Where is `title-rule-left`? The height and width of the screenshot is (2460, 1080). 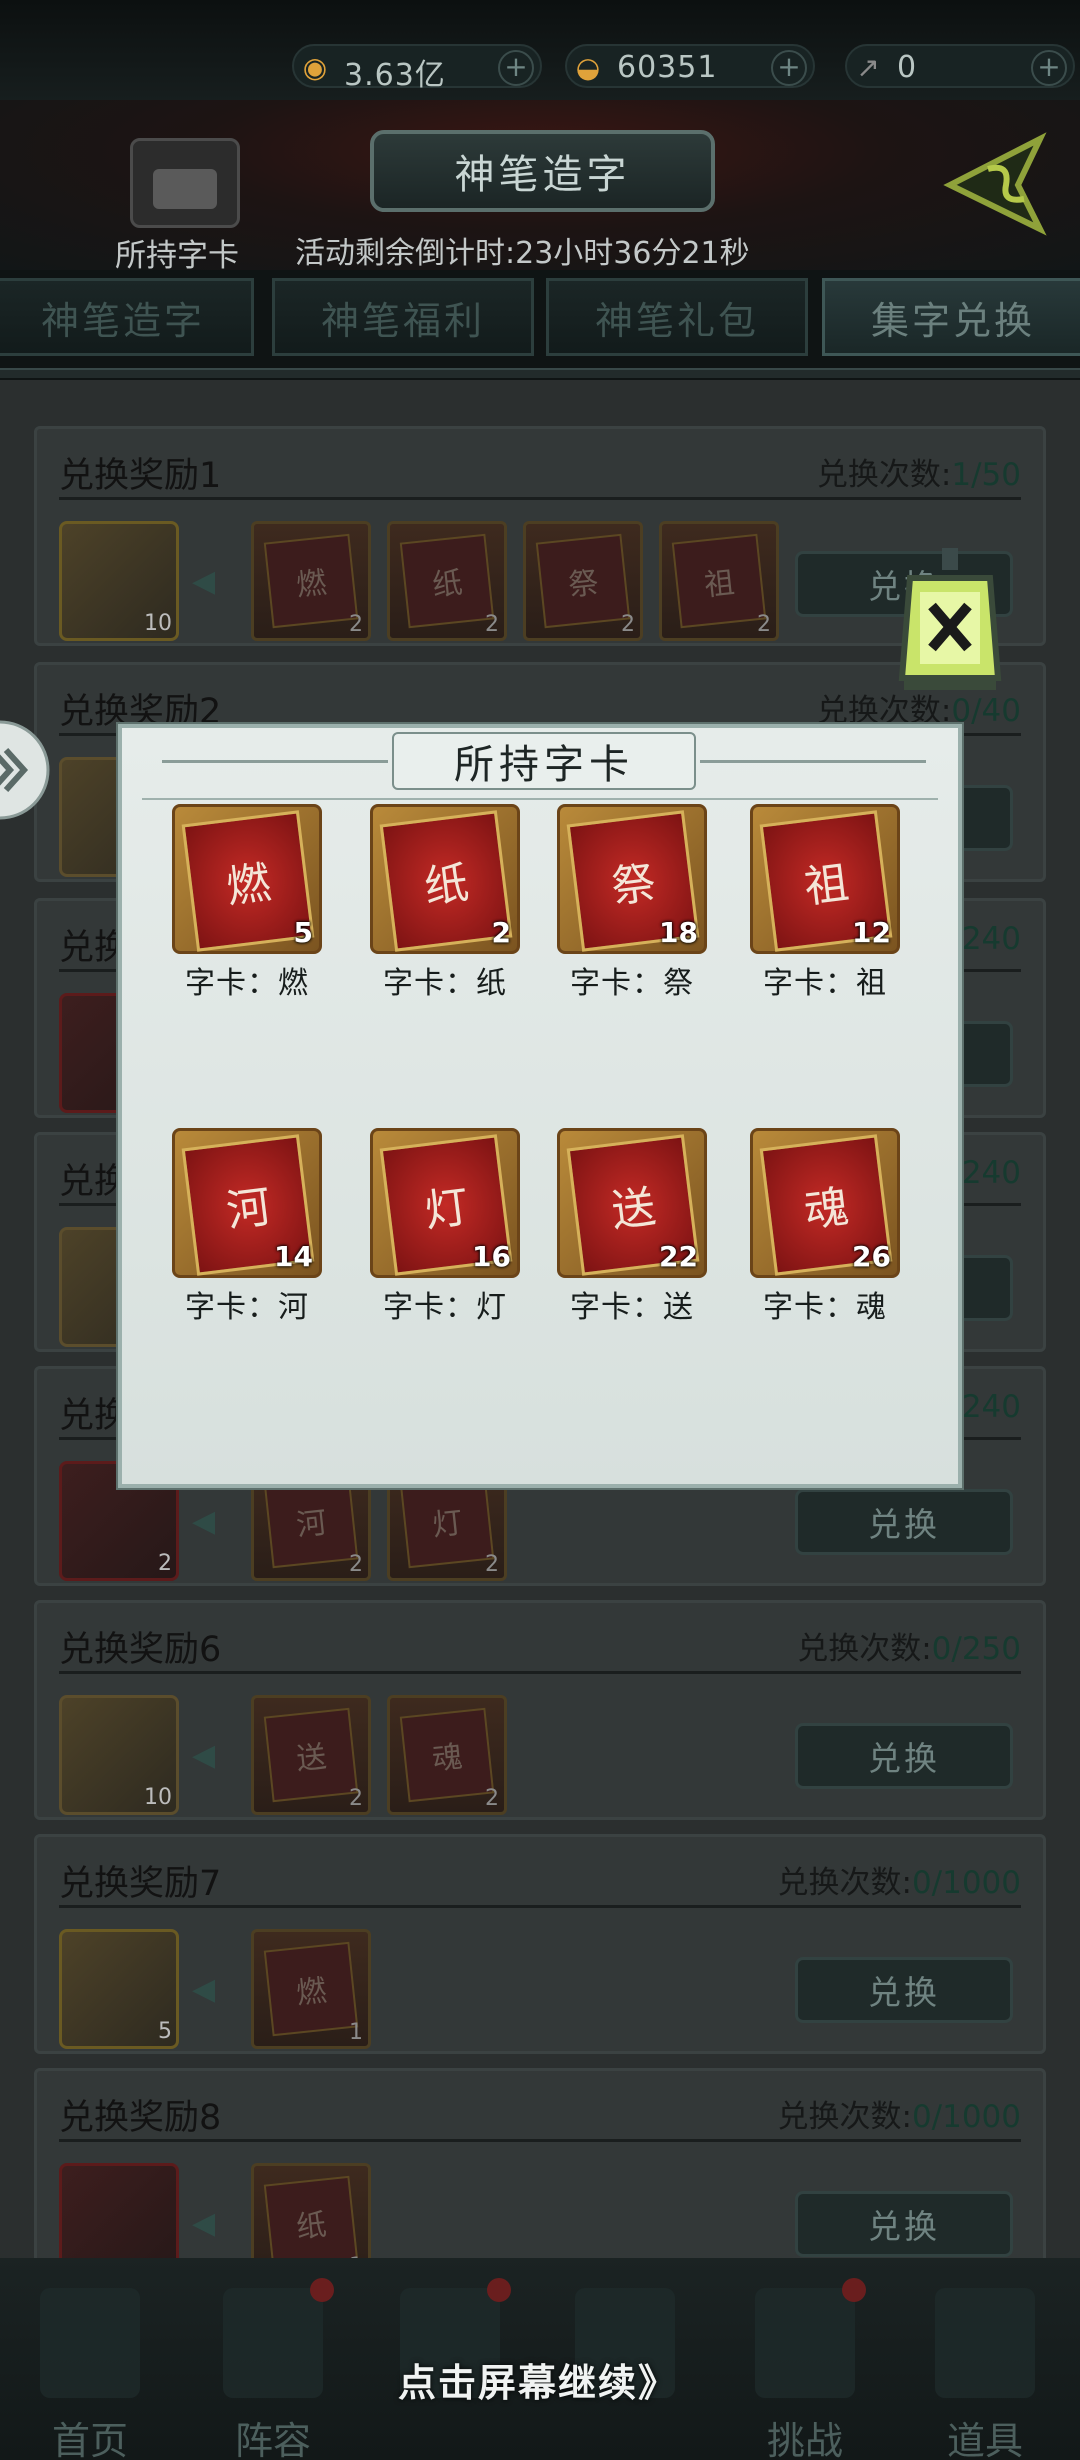 title-rule-left is located at coordinates (275, 761).